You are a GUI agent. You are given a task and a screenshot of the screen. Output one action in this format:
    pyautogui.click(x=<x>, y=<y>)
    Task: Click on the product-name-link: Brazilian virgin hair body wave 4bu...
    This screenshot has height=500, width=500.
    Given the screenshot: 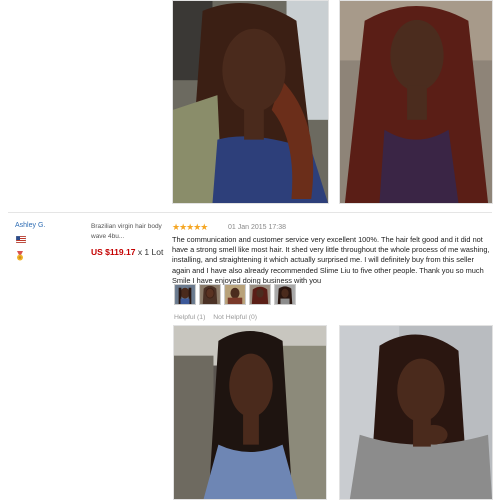 What is the action you would take?
    pyautogui.click(x=127, y=232)
    